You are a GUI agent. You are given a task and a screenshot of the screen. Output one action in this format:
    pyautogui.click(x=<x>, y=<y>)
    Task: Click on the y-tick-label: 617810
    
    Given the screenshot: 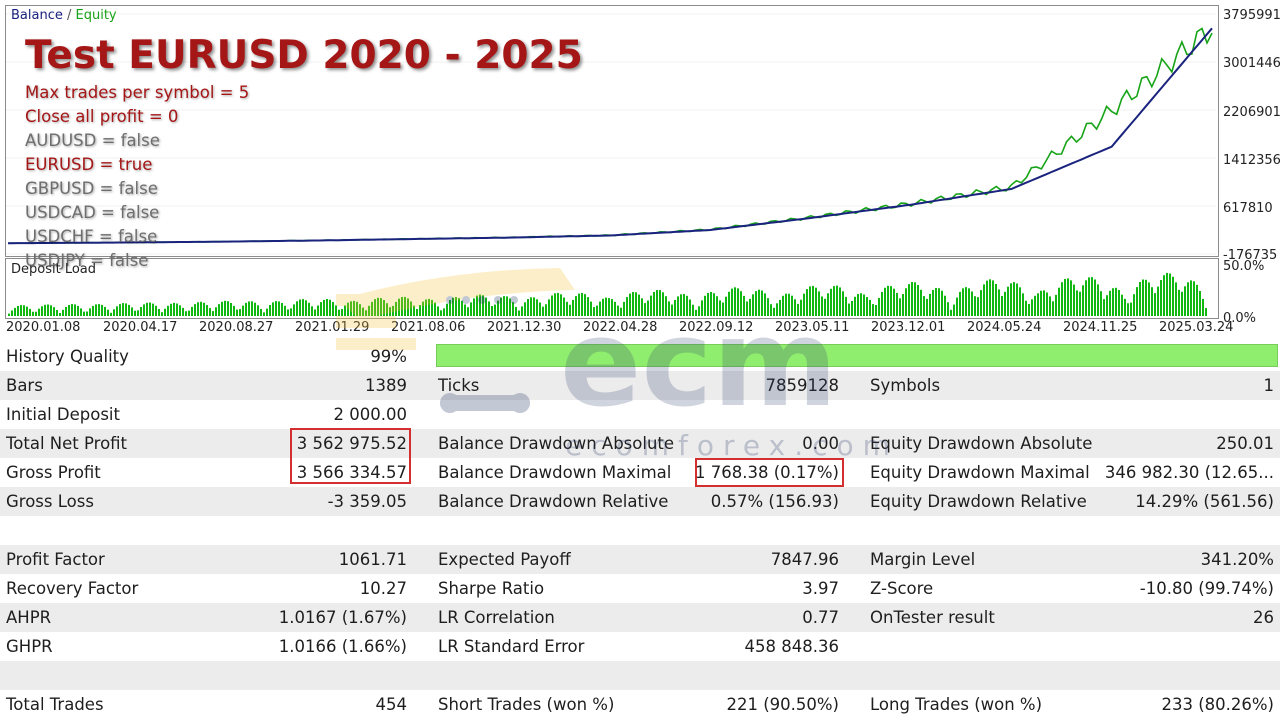 What is the action you would take?
    pyautogui.click(x=1248, y=208)
    